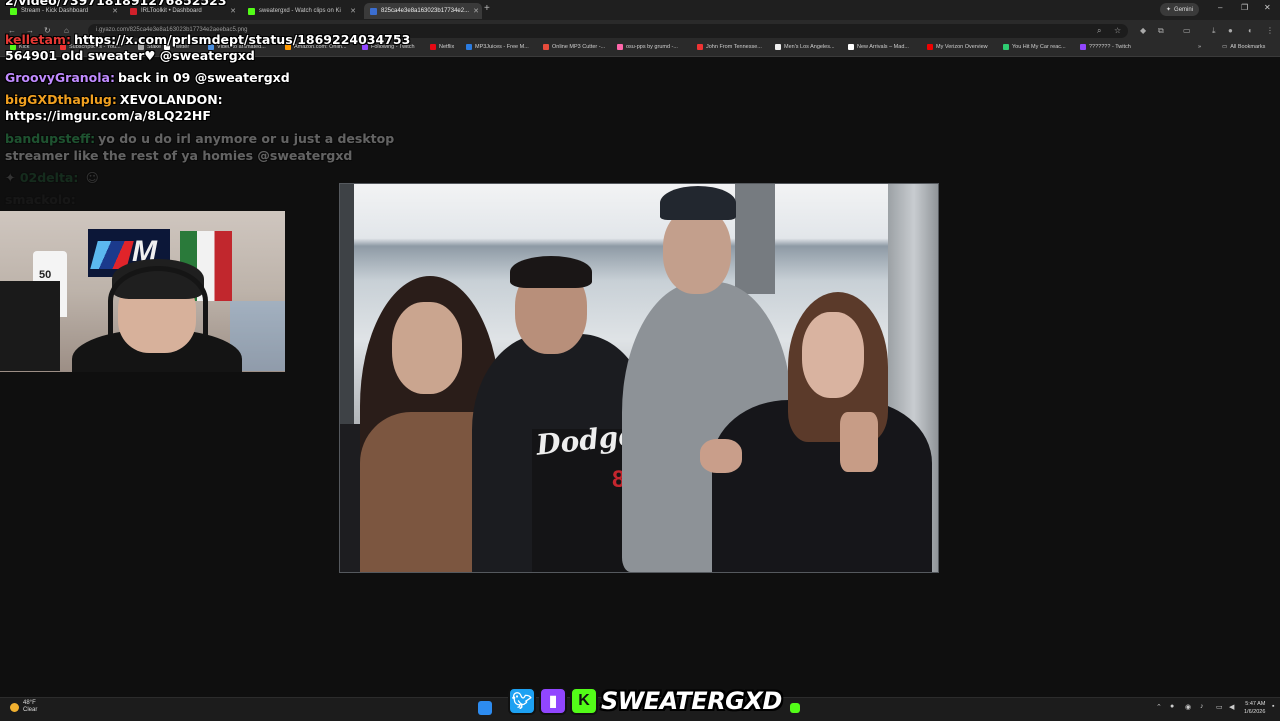 This screenshot has width=1280, height=721. Describe the element at coordinates (1225, 47) in the screenshot. I see `folder-icon: ▭` at that location.